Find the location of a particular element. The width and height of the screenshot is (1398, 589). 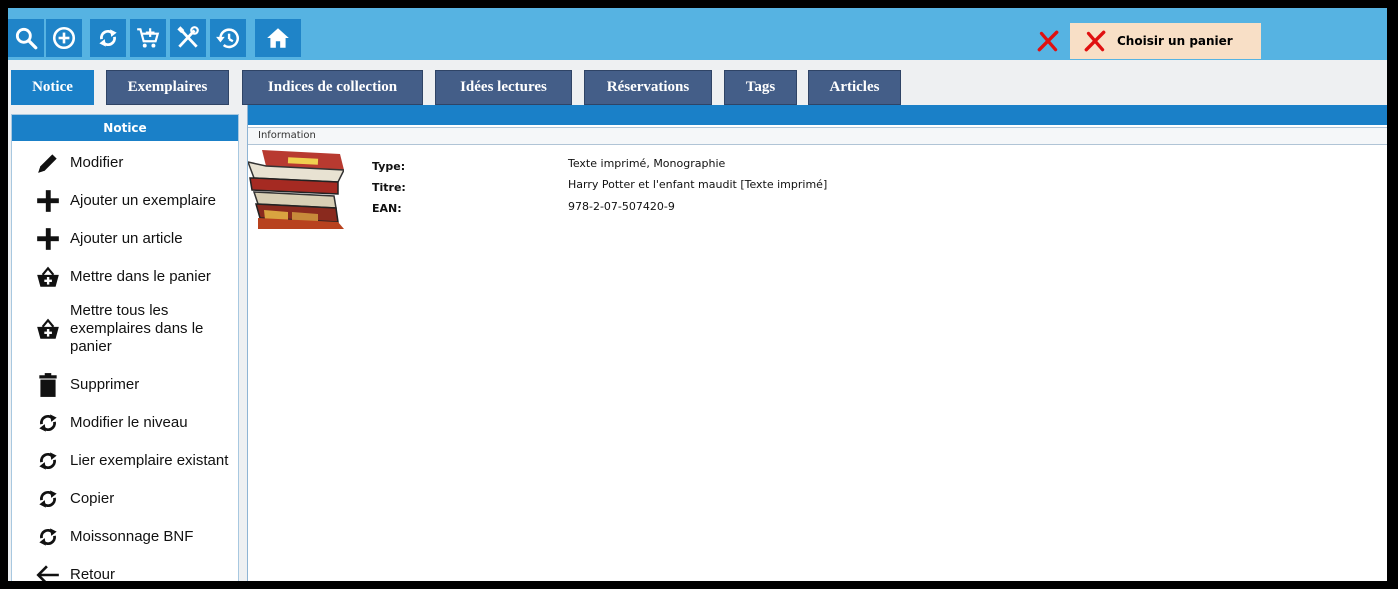

sidebar-item-label: Supprimer is located at coordinates (105, 384).